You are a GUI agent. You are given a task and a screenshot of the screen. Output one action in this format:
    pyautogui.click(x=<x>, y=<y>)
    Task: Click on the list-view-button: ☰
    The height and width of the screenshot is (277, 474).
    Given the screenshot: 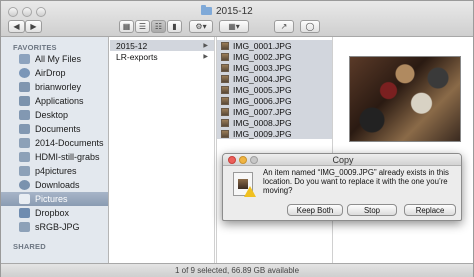 What is the action you would take?
    pyautogui.click(x=142, y=26)
    